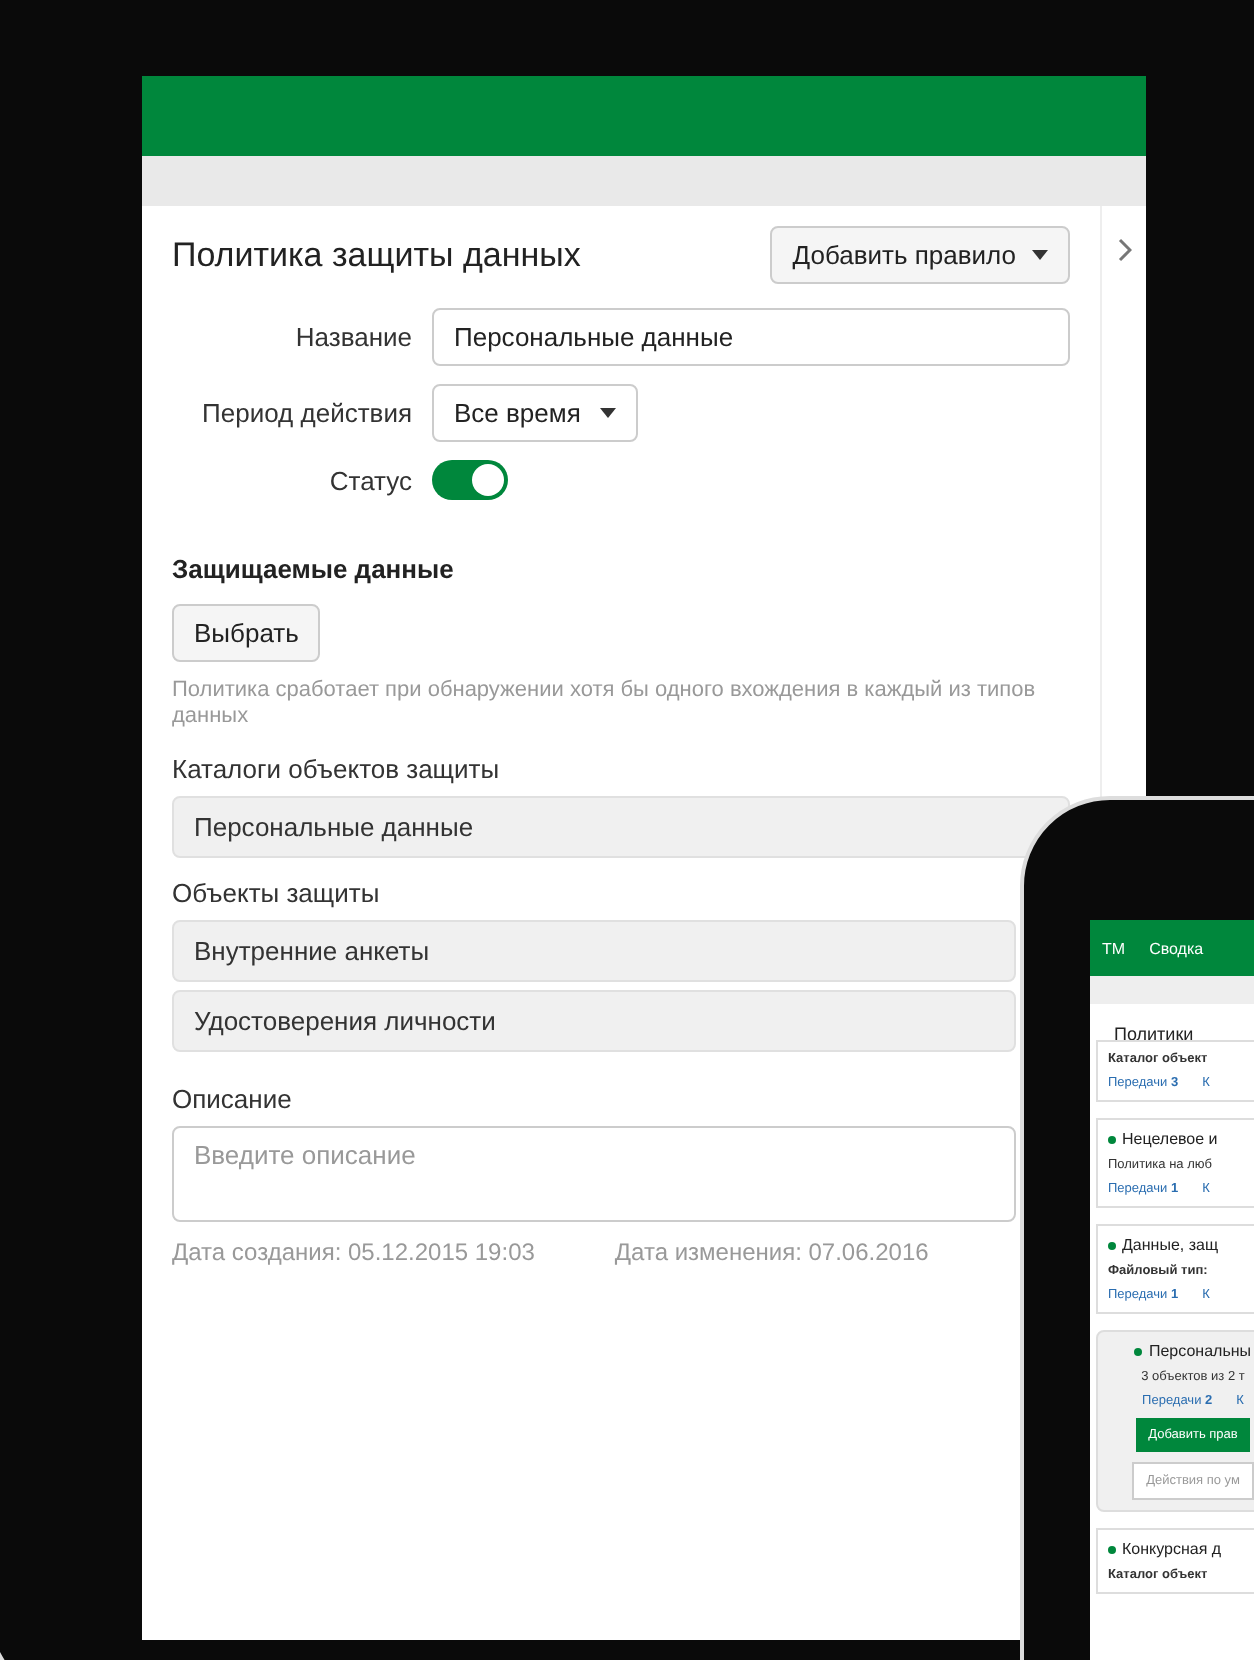 The height and width of the screenshot is (1660, 1254). I want to click on add-rule-button: Добавить правило, so click(920, 255).